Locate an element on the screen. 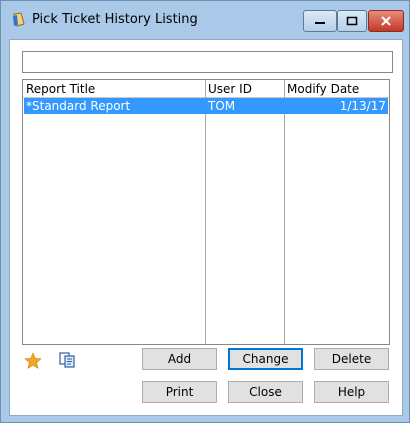 The image size is (410, 423). change-button: Change is located at coordinates (265, 359).